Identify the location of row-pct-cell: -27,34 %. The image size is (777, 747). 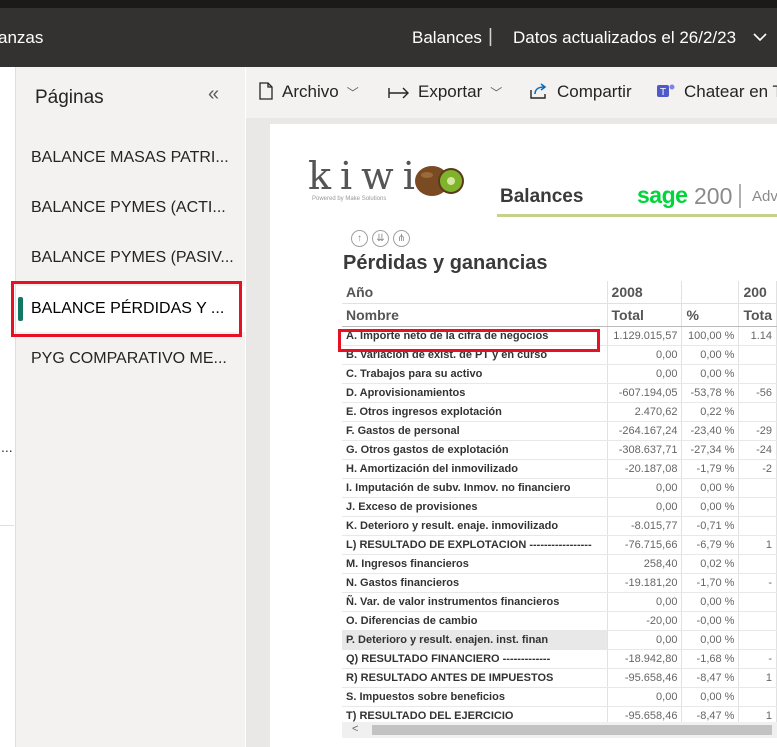
(710, 450).